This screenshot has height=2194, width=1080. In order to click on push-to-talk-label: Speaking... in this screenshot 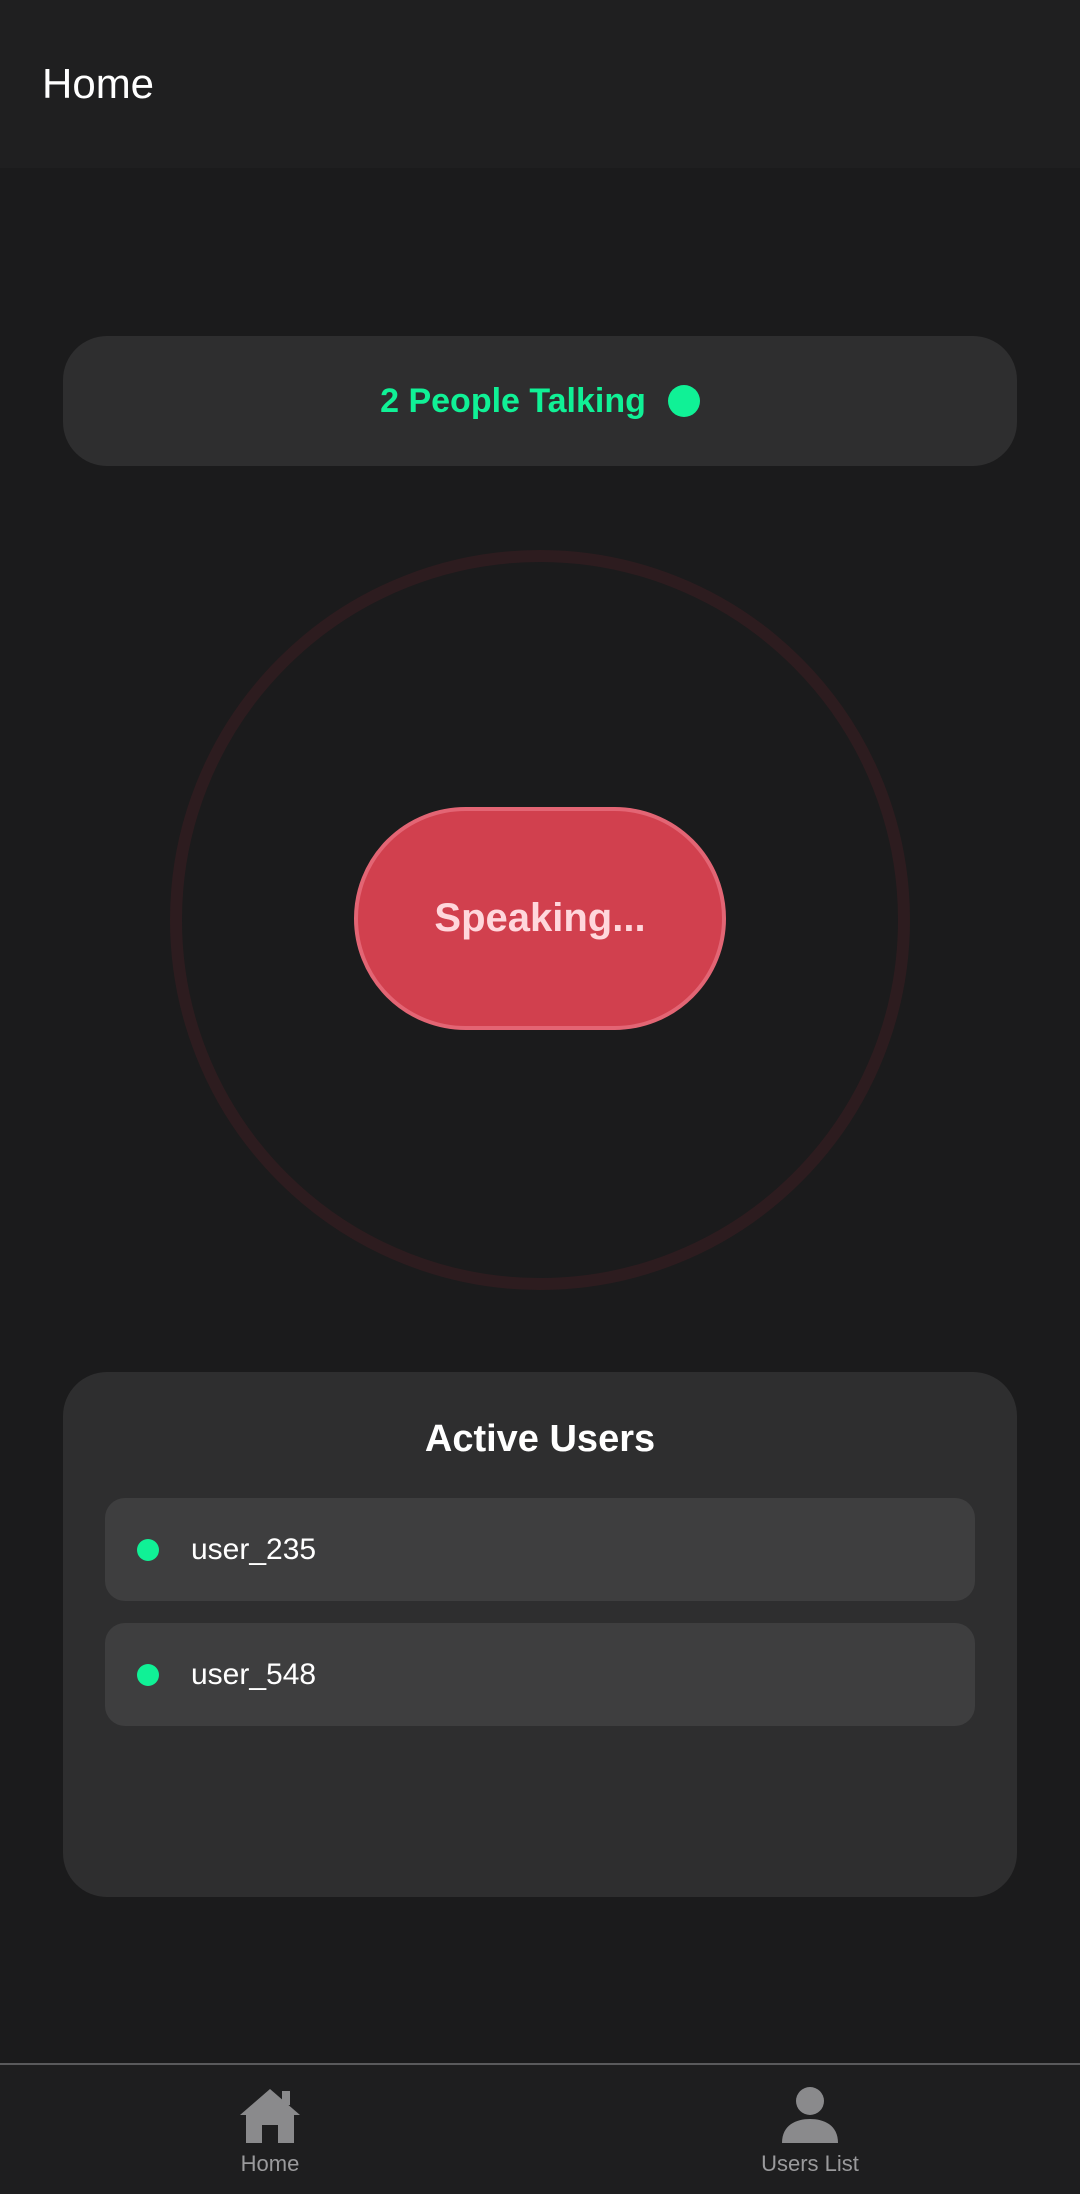, I will do `click(540, 918)`.